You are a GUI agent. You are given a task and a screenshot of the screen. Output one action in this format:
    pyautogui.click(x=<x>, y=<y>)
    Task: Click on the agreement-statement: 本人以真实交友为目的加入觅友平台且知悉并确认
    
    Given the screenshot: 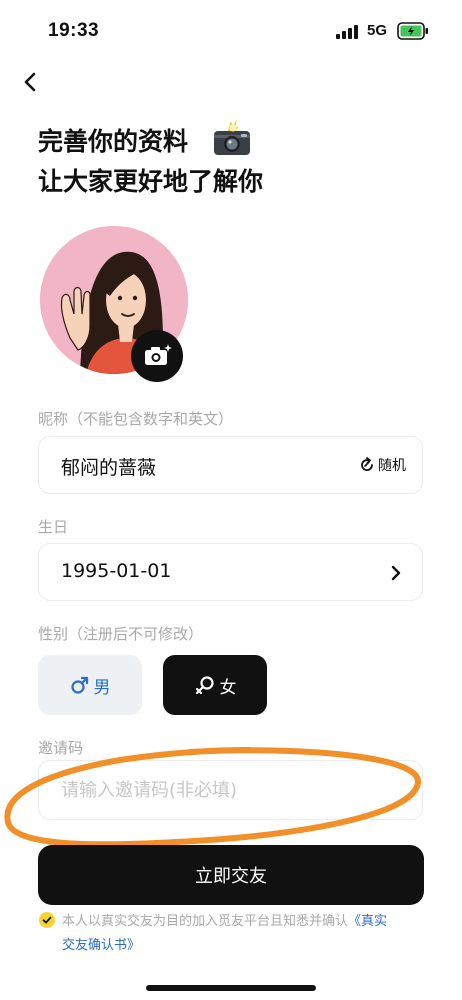 What is the action you would take?
    pyautogui.click(x=205, y=921)
    